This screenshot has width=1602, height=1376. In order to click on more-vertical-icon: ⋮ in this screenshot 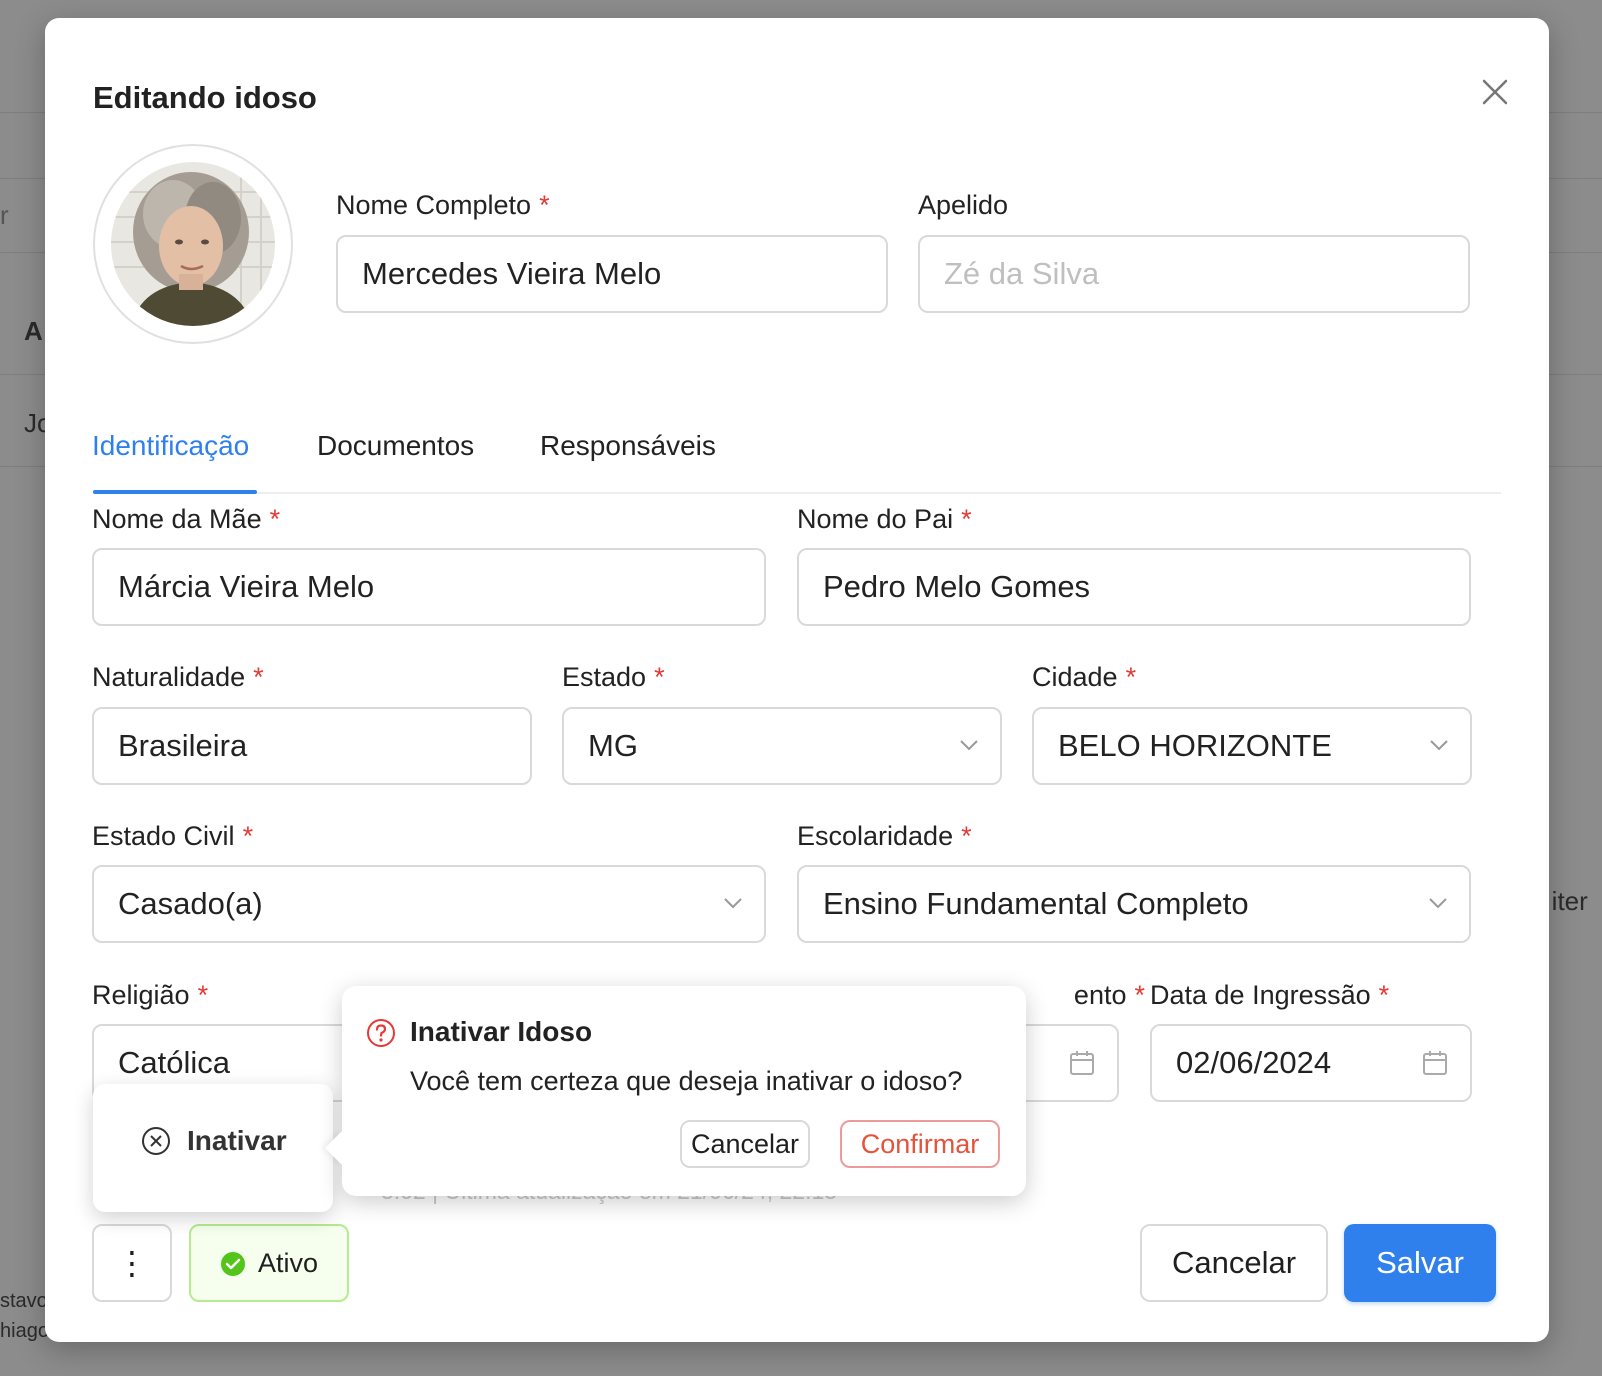, I will do `click(132, 1263)`.